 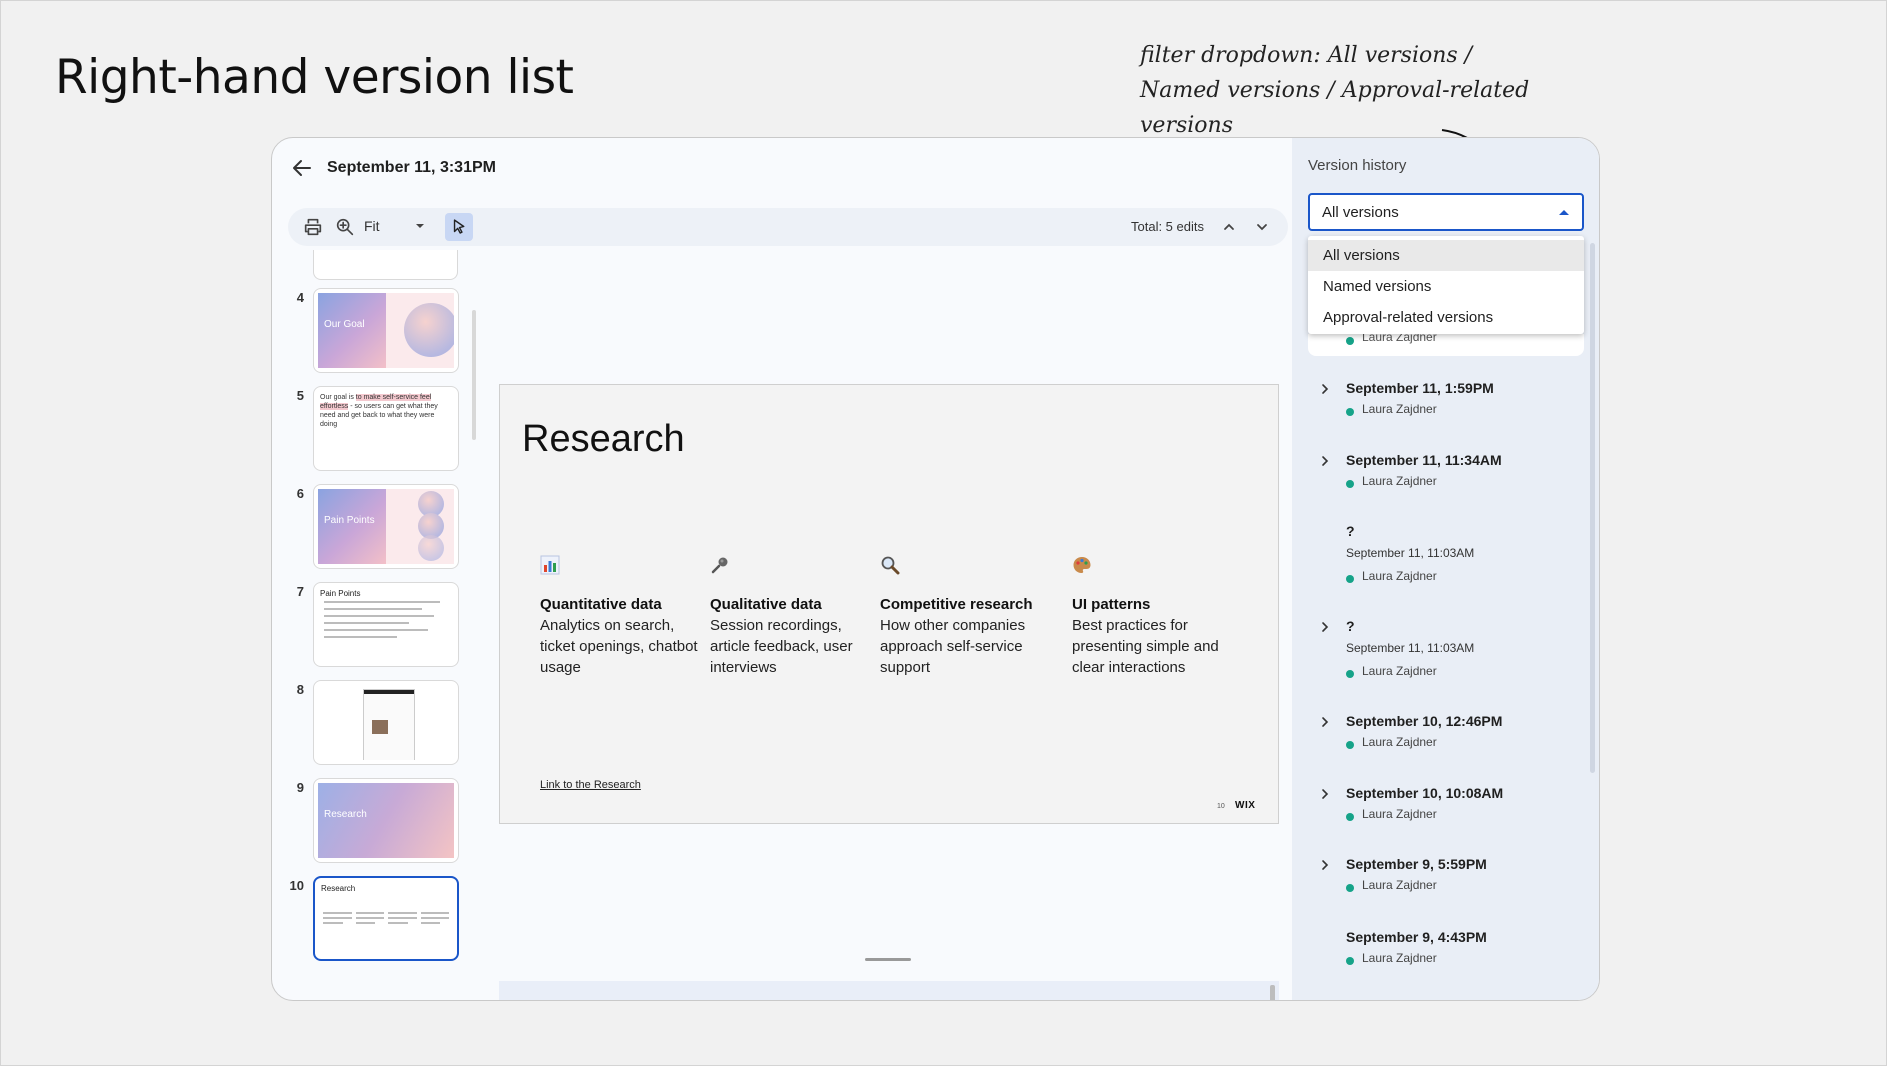 What do you see at coordinates (385, 265) in the screenshot?
I see `thumbnail-partial` at bounding box center [385, 265].